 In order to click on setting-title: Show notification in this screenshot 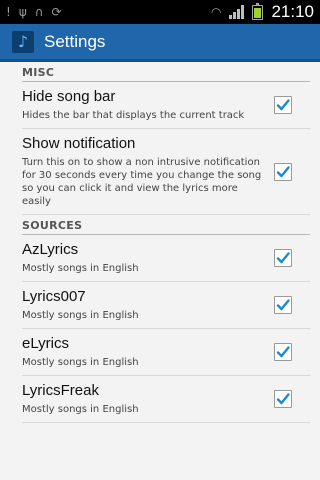, I will do `click(79, 143)`.